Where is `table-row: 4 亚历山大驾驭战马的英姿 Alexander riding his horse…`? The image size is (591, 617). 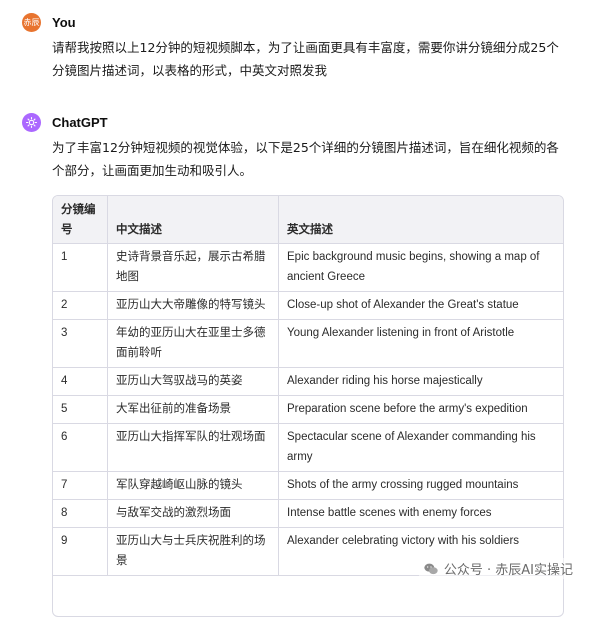 table-row: 4 亚历山大驾驭战马的英姿 Alexander riding his horse… is located at coordinates (308, 382).